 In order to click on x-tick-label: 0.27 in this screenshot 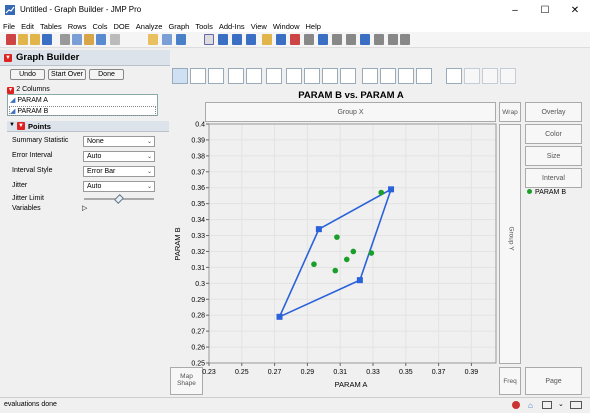, I will do `click(275, 372)`.